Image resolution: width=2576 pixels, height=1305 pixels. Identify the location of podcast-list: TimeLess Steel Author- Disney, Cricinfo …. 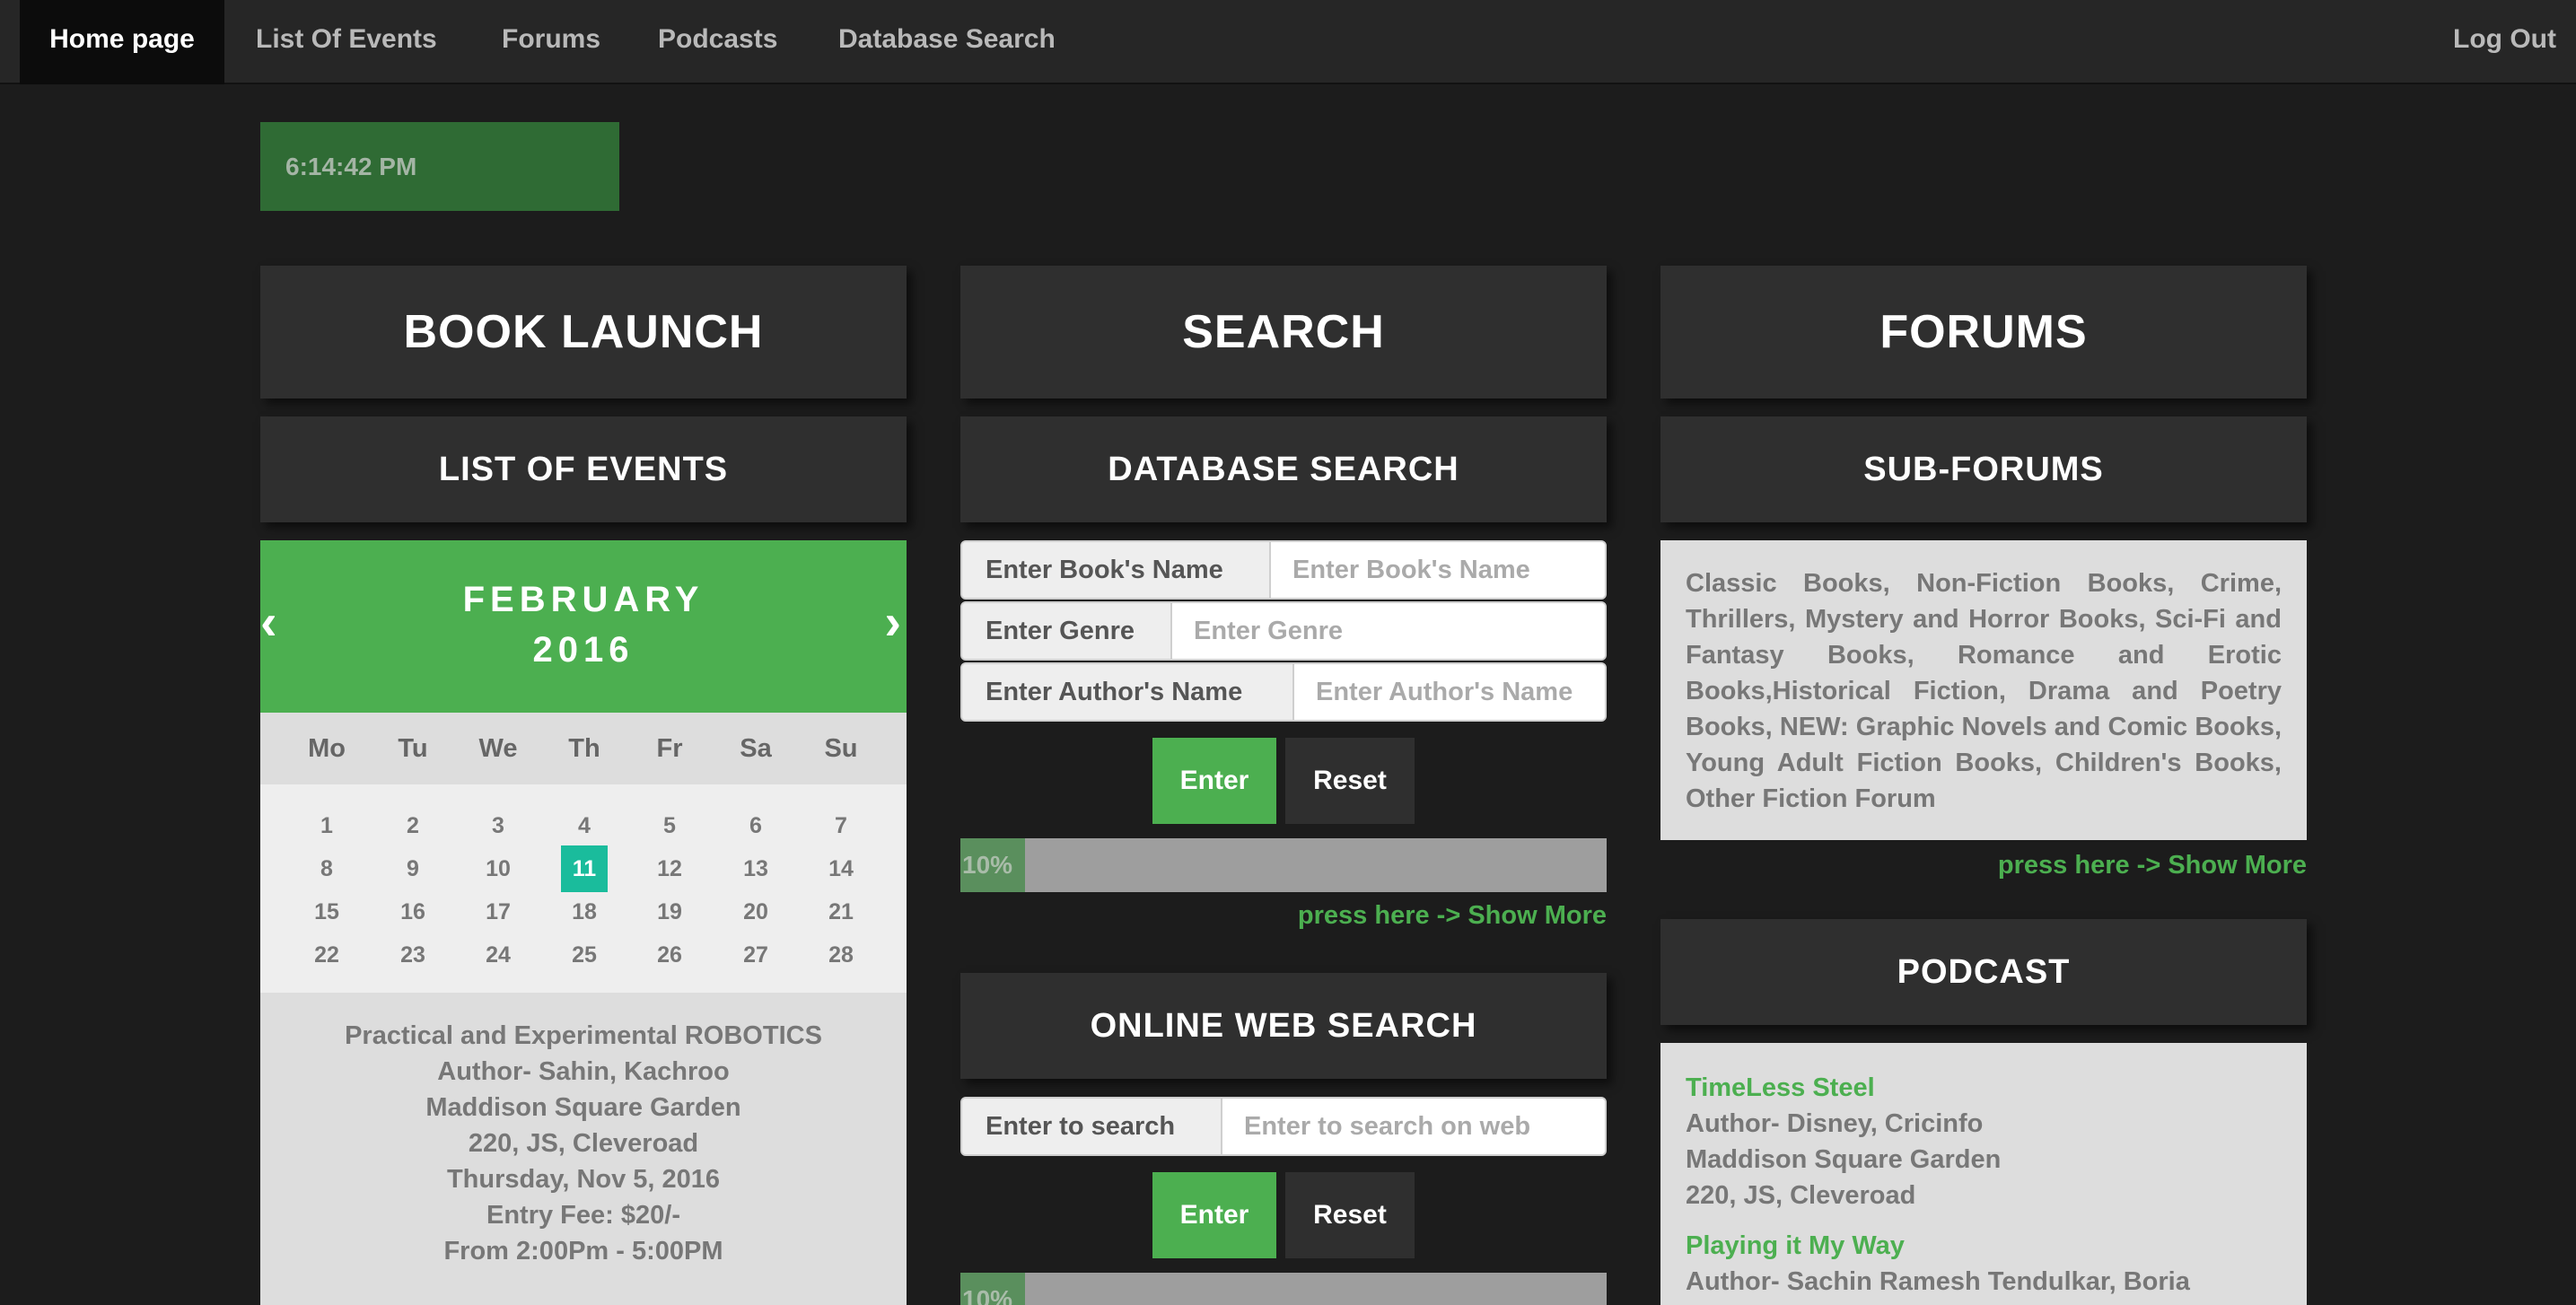
(1983, 1174).